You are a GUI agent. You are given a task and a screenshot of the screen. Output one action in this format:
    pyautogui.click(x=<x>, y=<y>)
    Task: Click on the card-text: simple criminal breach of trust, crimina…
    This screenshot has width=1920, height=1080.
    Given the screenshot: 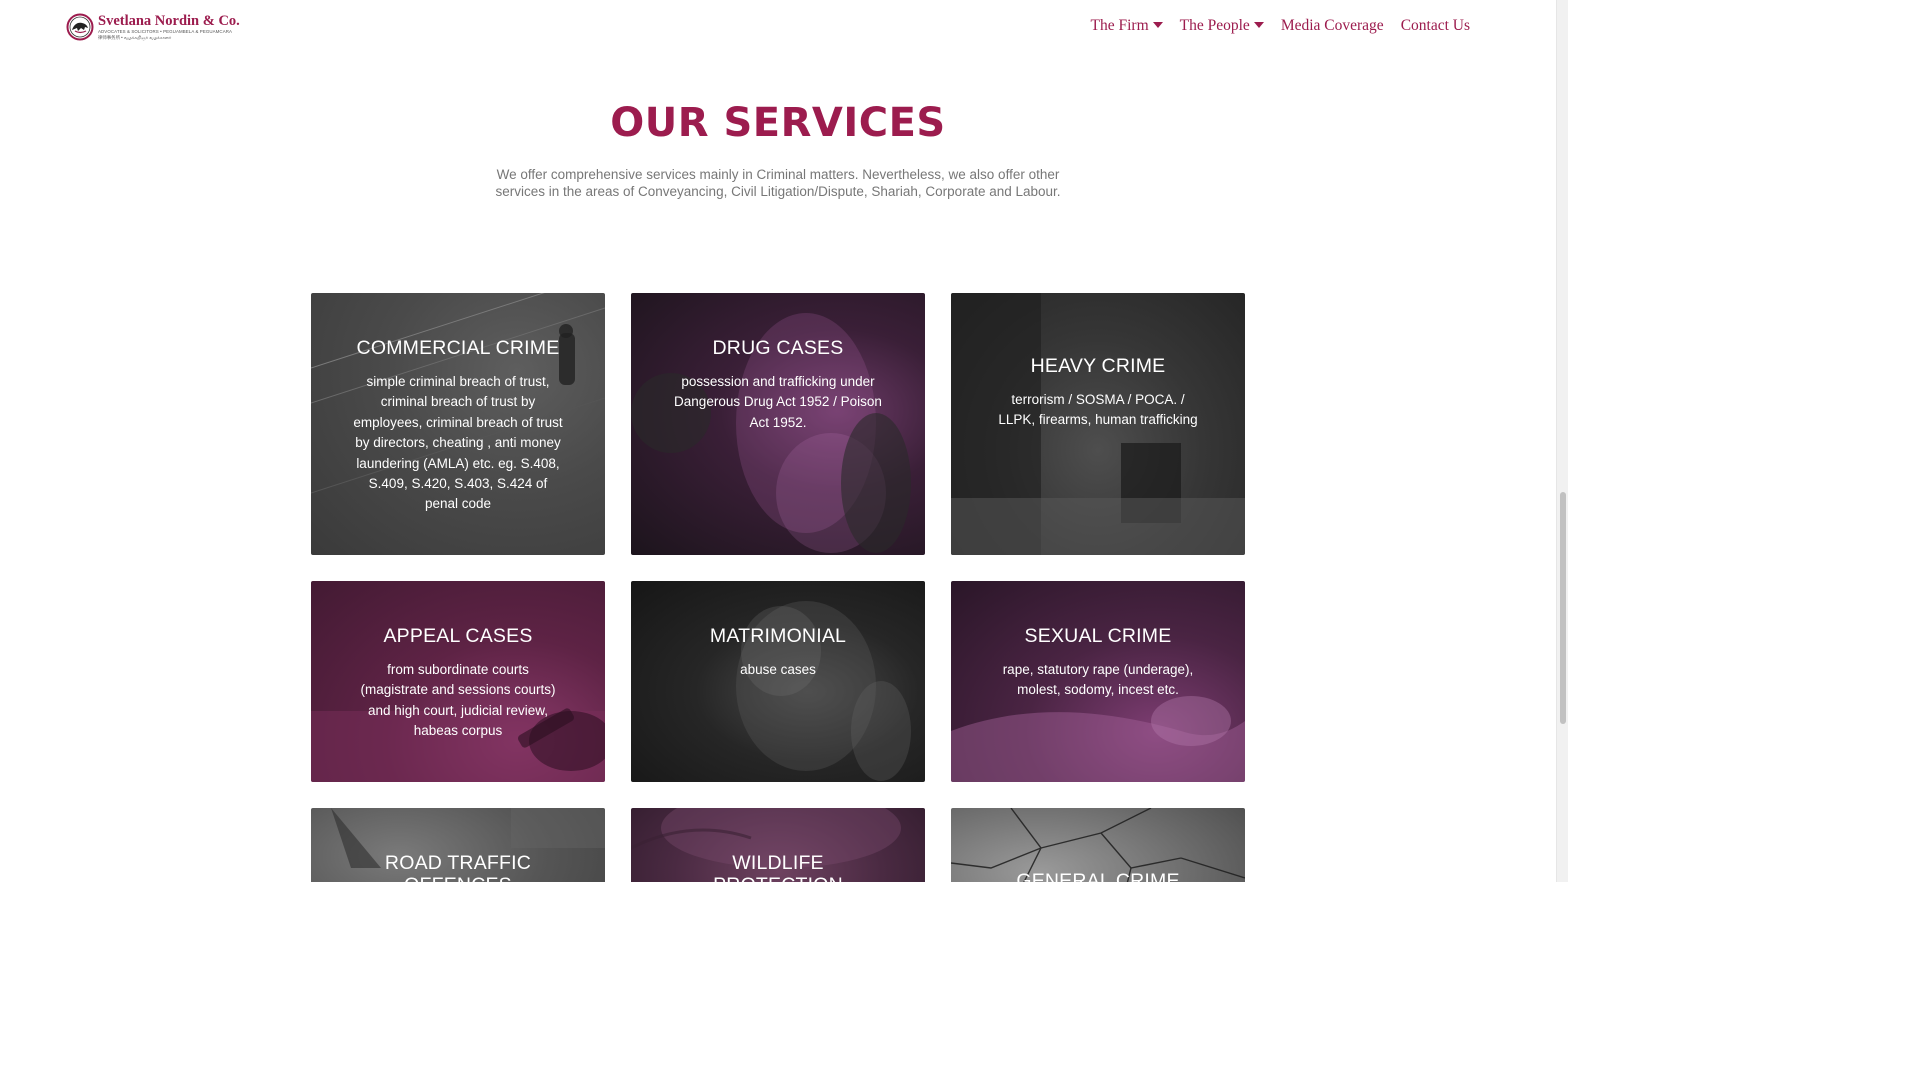 What is the action you would take?
    pyautogui.click(x=458, y=443)
    